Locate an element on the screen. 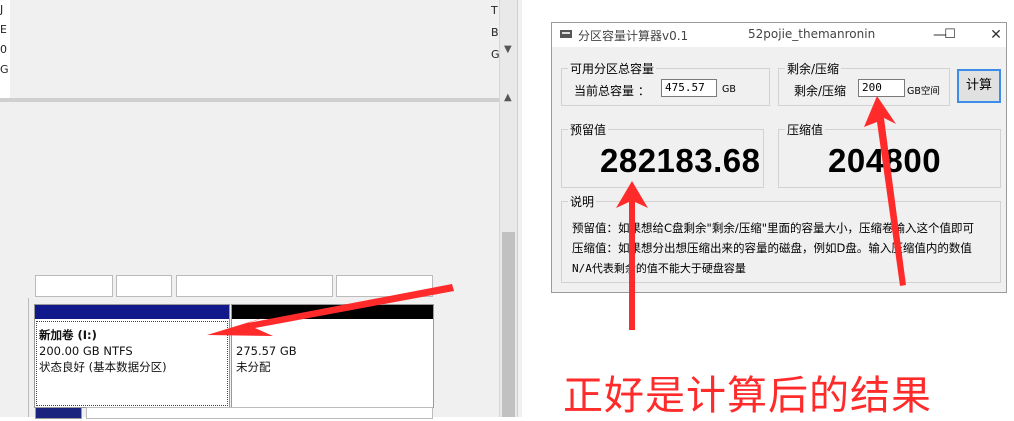  partition-new-volume: 新加卷 (I:) 200.00 GB NTFS 状态良好 (基本数据分区) is located at coordinates (132, 356).